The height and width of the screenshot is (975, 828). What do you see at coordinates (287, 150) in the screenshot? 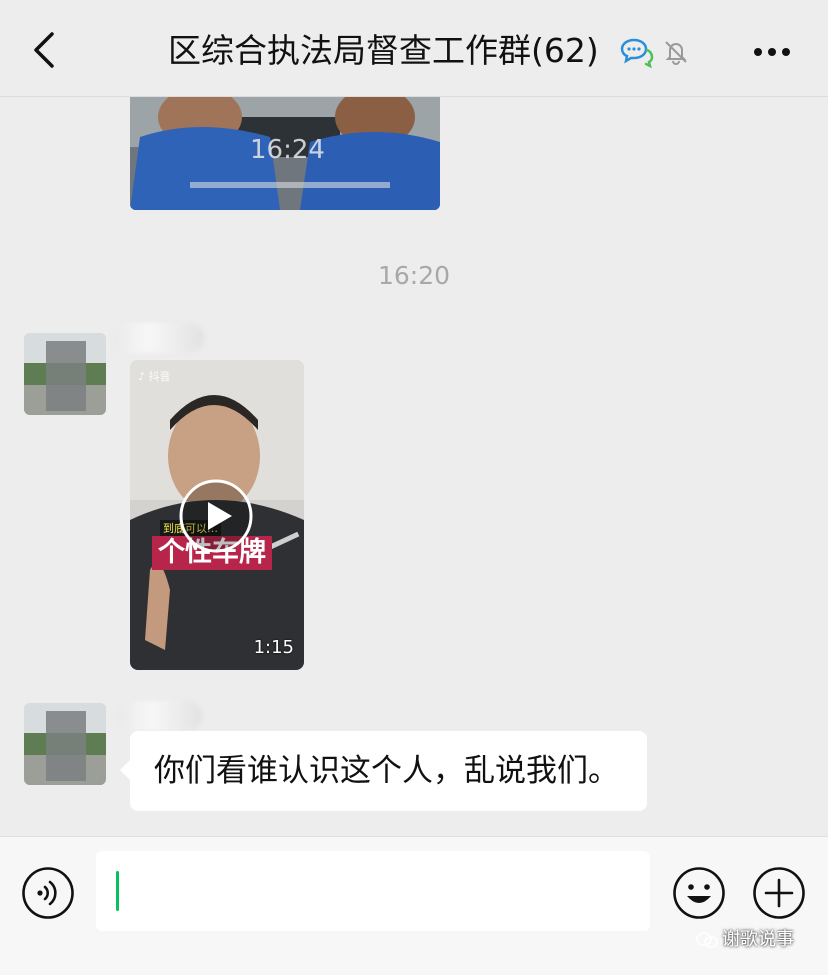
I see `photo-overlay-time: 16:24` at bounding box center [287, 150].